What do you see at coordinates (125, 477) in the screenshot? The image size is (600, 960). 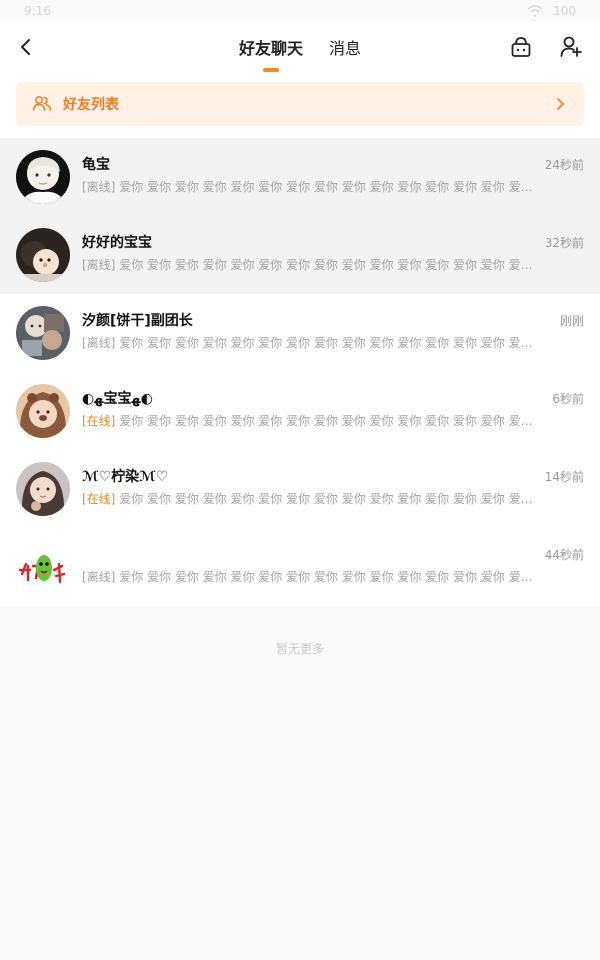 I see `contact-name: ℳ♡柠染ℳ♡` at bounding box center [125, 477].